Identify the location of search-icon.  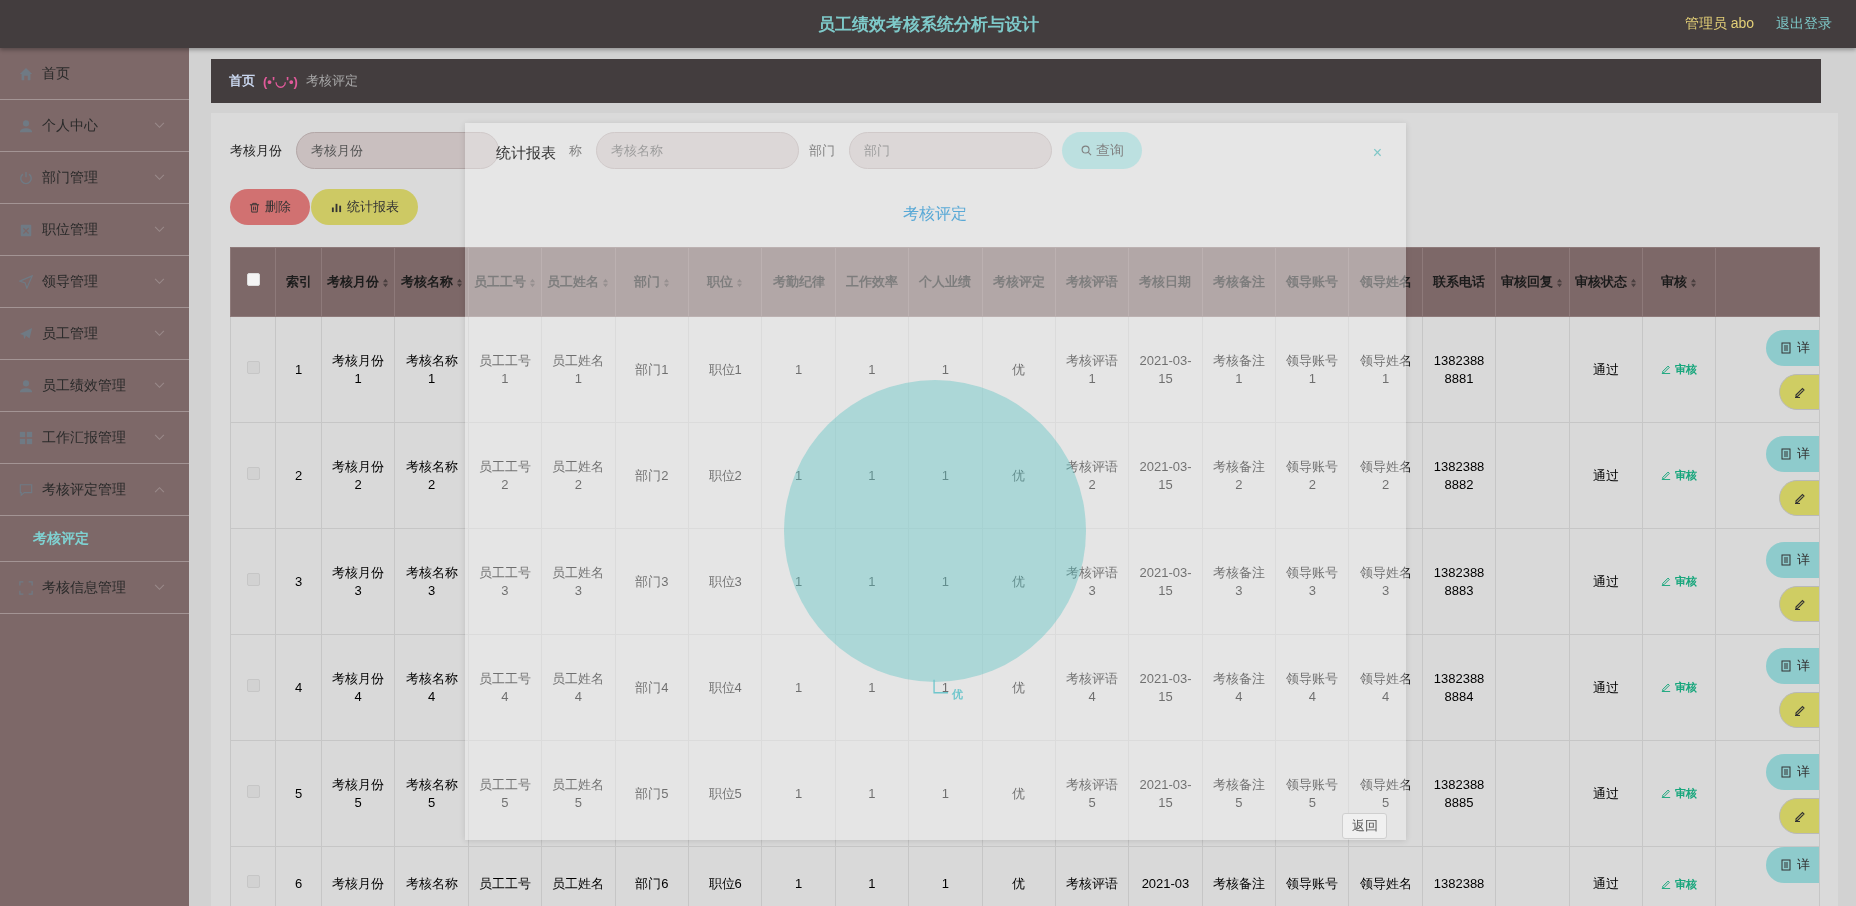
(1086, 150).